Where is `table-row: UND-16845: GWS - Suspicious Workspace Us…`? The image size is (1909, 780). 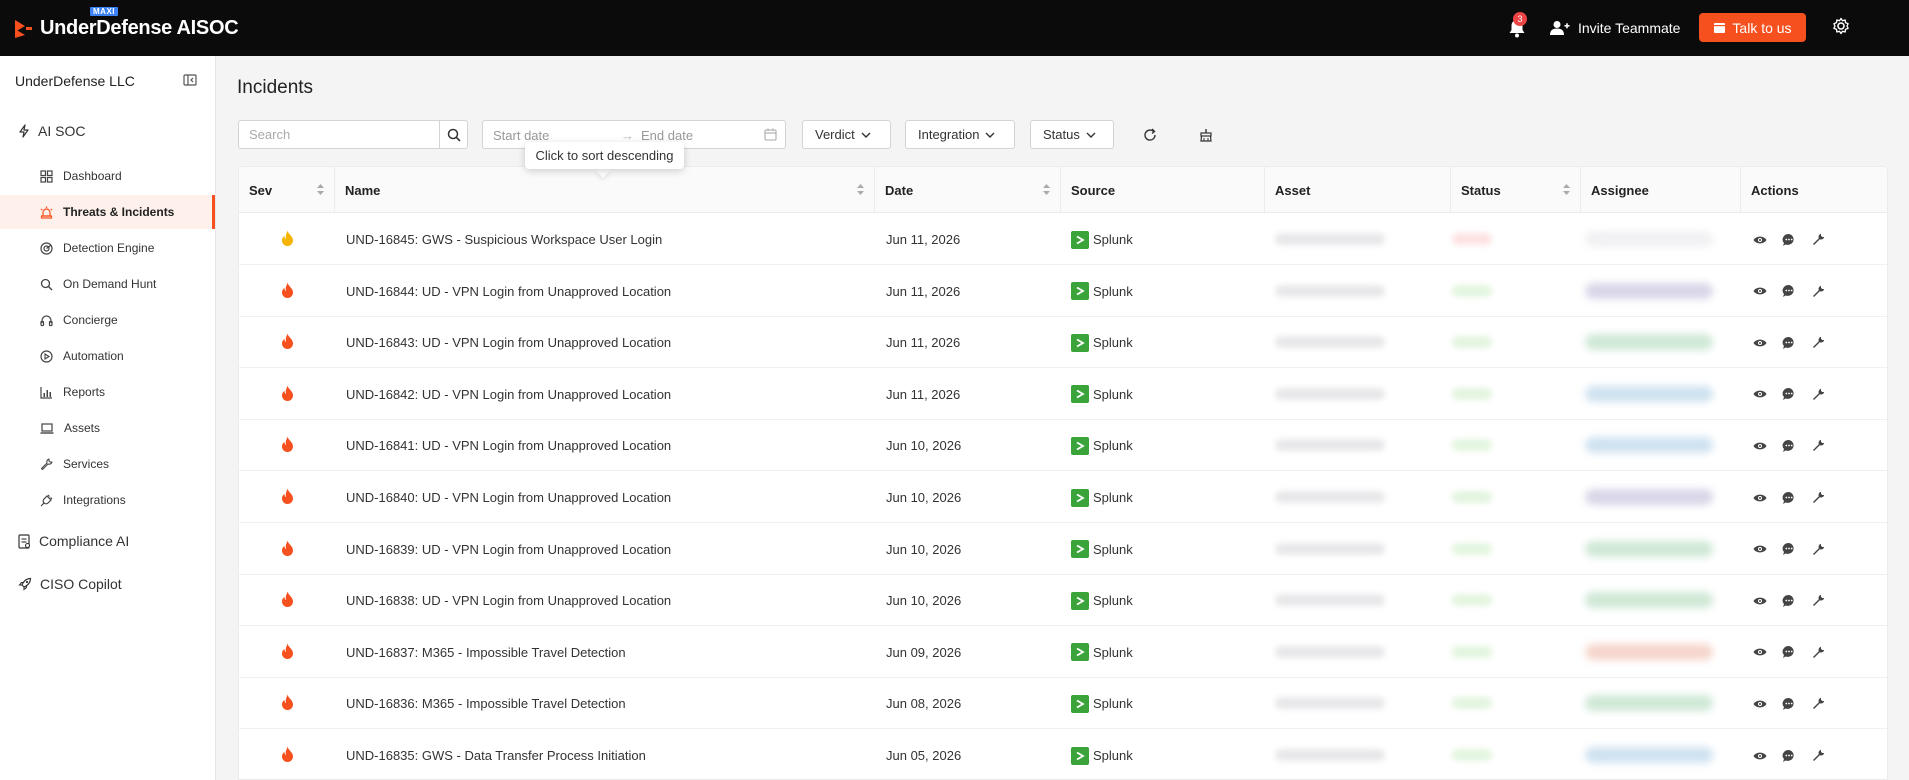 table-row: UND-16845: GWS - Suspicious Workspace Us… is located at coordinates (1063, 239).